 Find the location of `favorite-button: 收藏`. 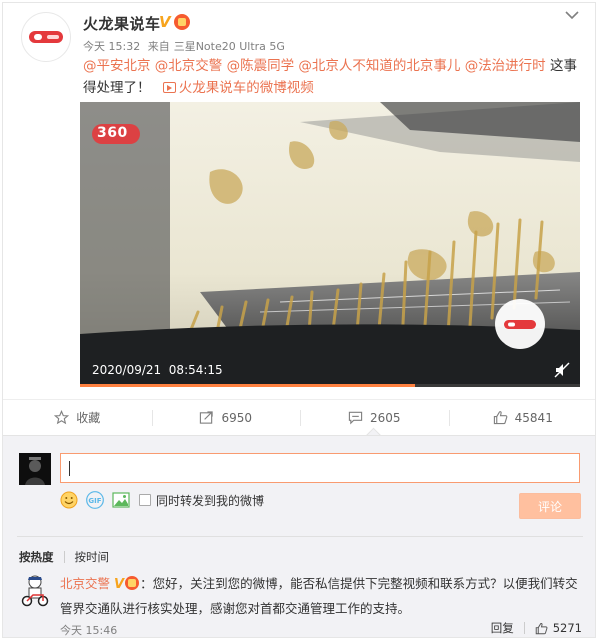

favorite-button: 收藏 is located at coordinates (77, 417).